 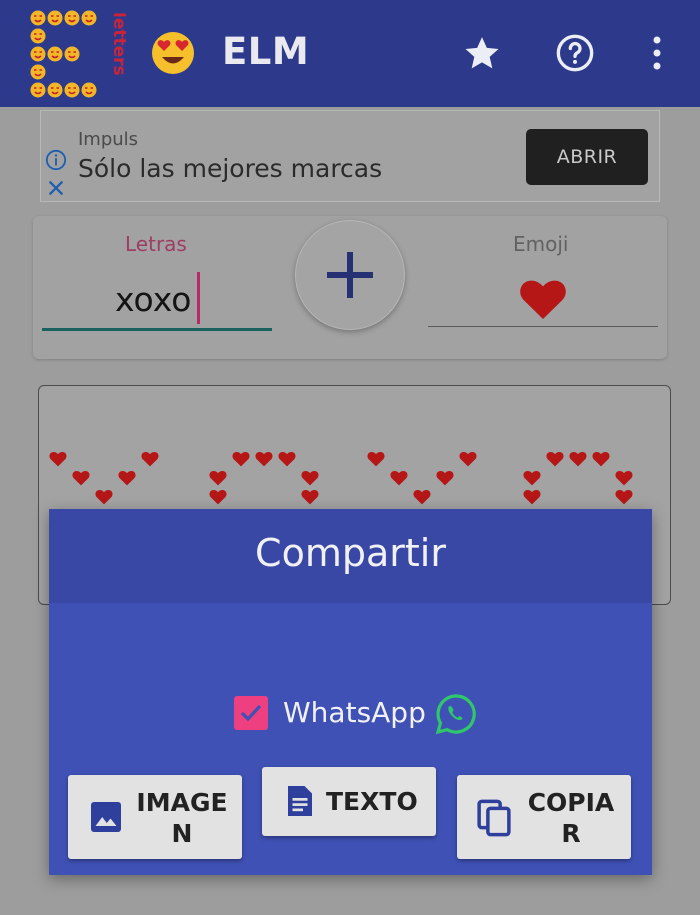 I want to click on whatsapp-checkbox, so click(x=251, y=713).